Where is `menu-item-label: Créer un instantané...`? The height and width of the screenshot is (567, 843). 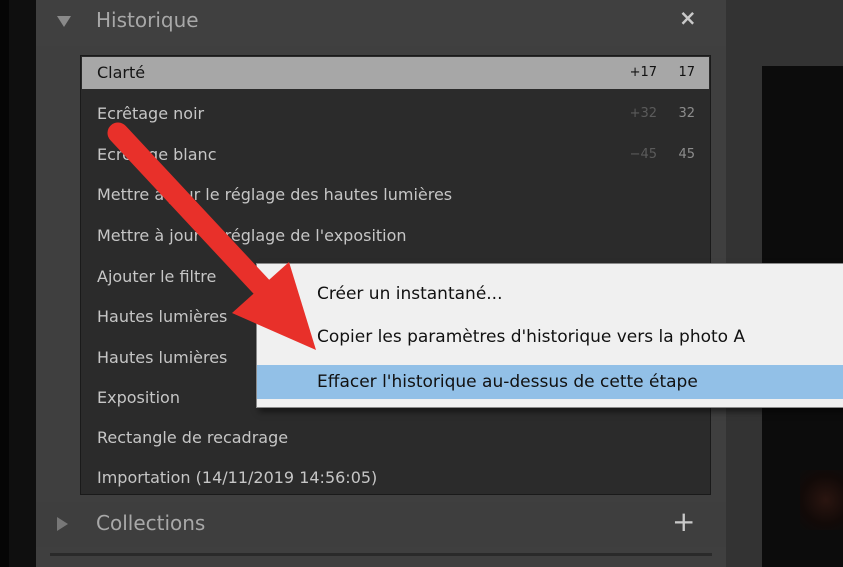 menu-item-label: Créer un instantané... is located at coordinates (410, 294).